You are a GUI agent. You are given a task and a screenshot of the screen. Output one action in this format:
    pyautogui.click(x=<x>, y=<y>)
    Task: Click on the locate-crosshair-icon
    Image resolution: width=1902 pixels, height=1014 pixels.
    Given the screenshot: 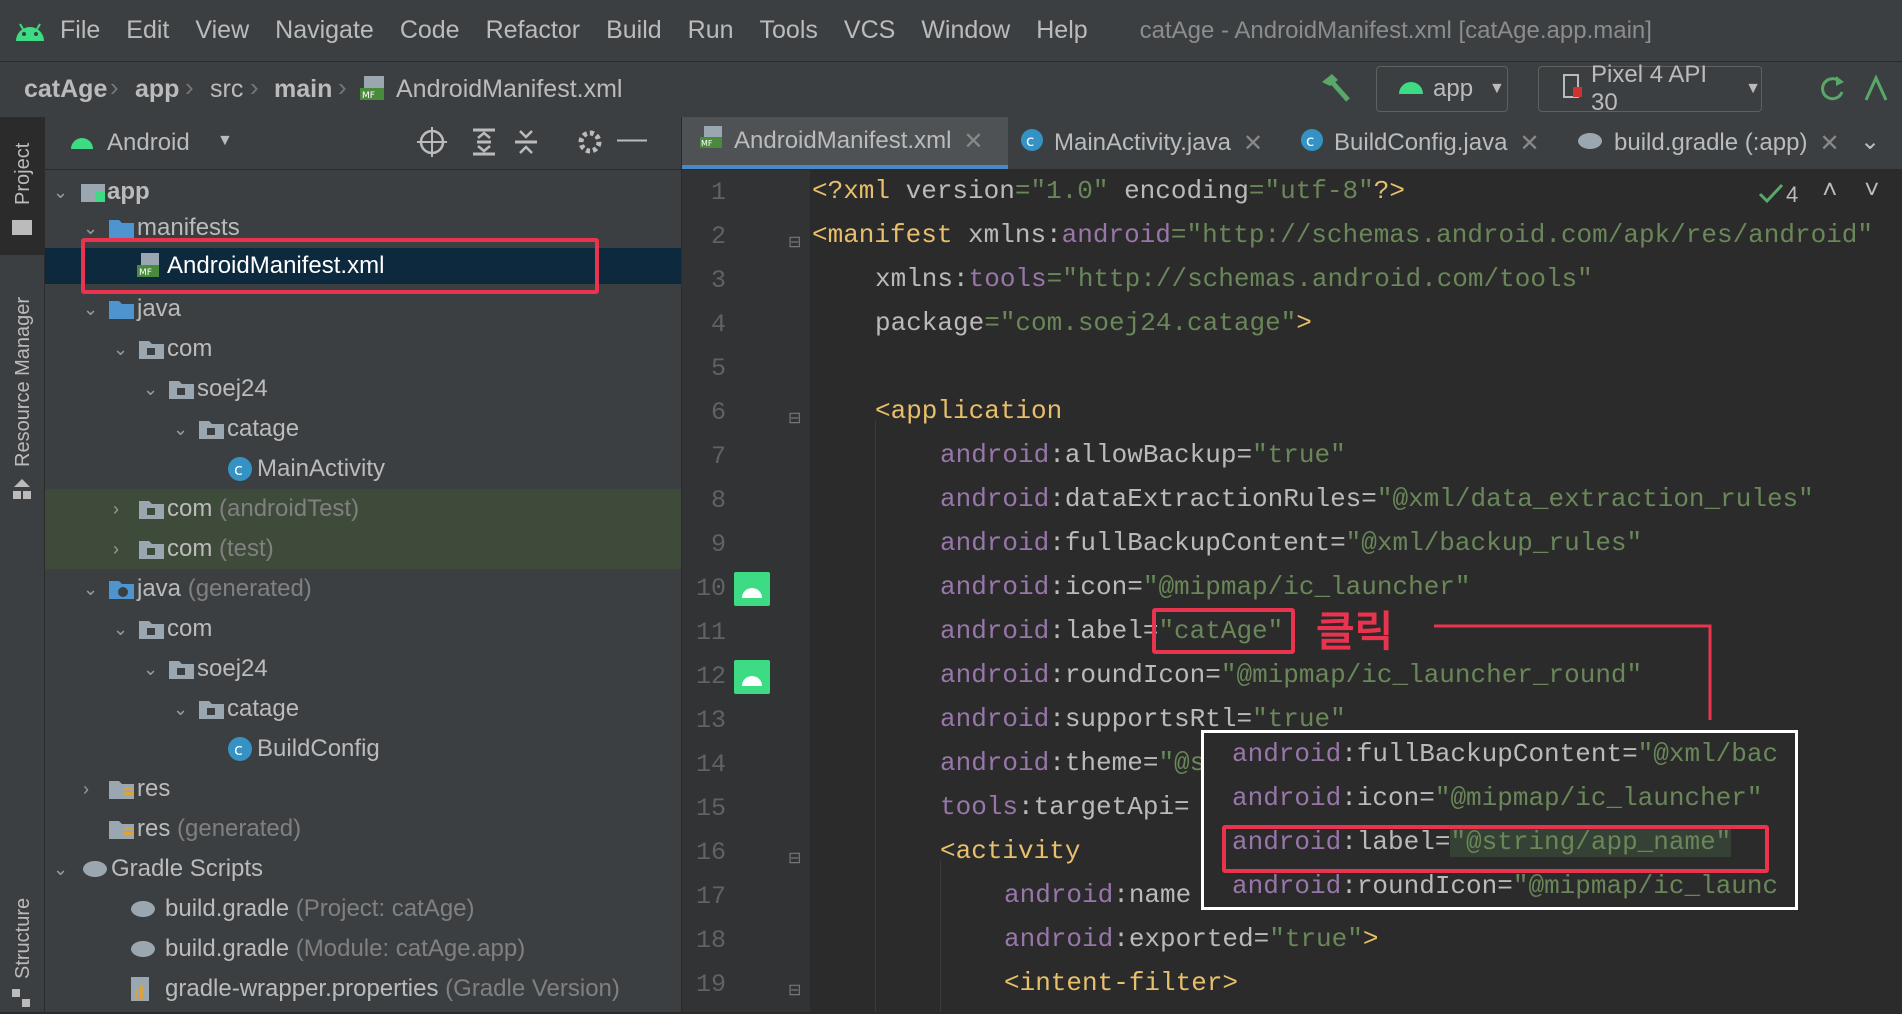 What is the action you would take?
    pyautogui.click(x=432, y=144)
    